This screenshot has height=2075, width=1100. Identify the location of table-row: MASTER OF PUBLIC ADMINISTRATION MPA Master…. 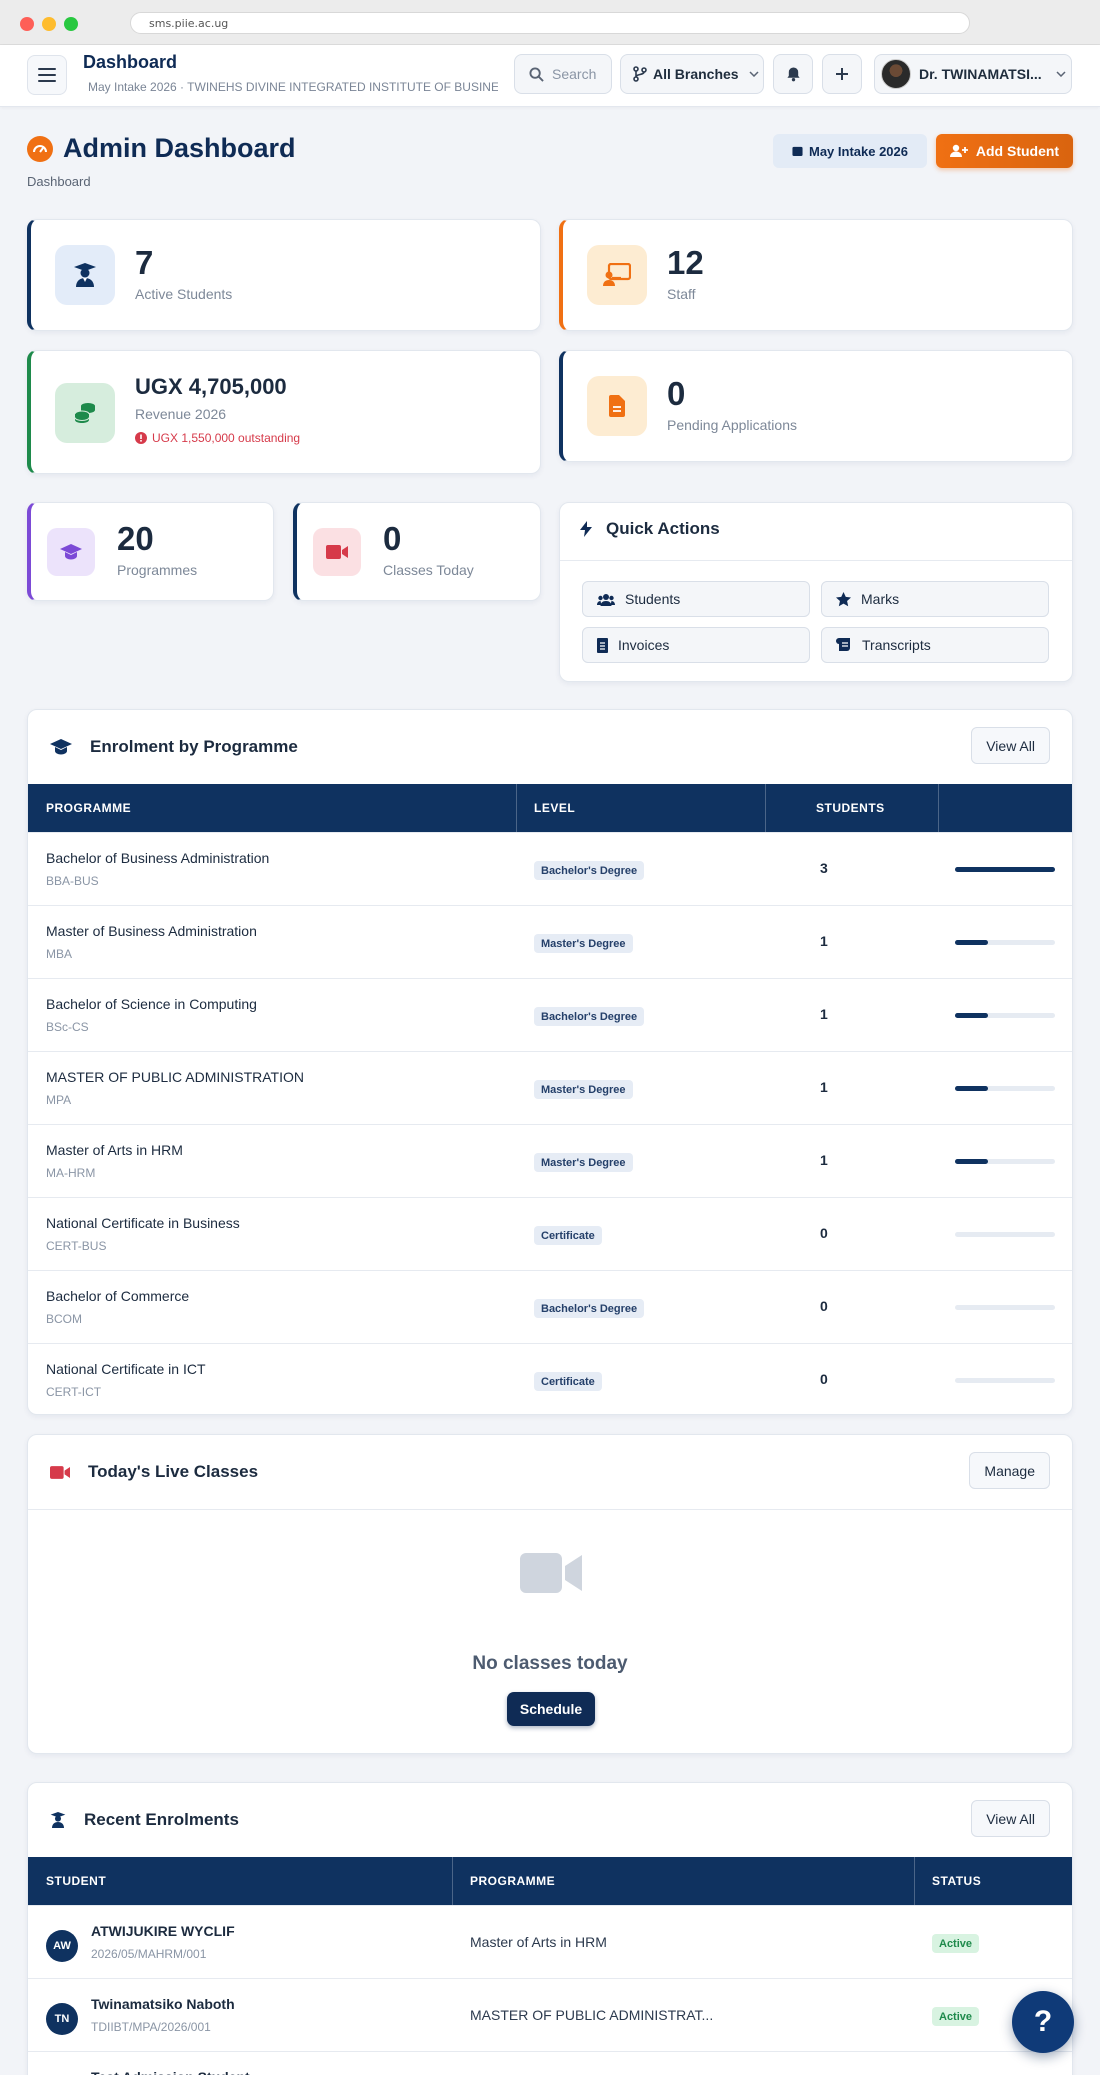
(550, 1087).